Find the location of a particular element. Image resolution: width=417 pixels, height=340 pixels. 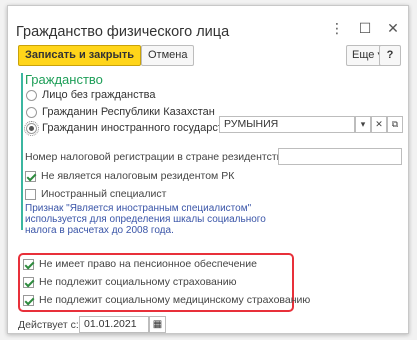

window-title: Гражданство физического лица is located at coordinates (123, 32).